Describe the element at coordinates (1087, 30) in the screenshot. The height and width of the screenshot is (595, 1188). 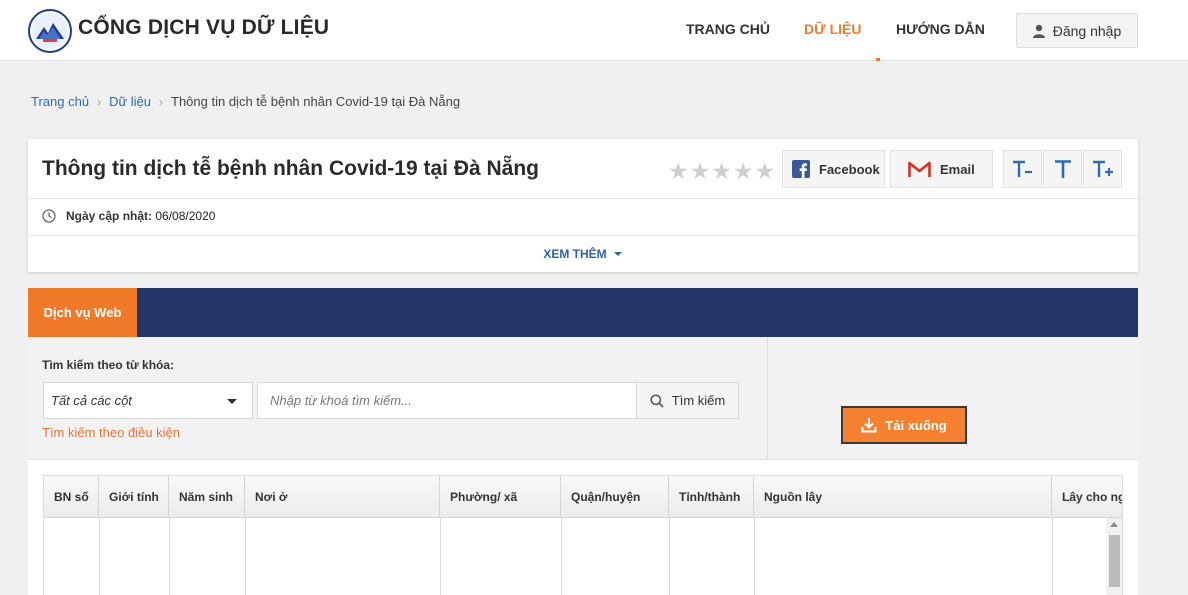
I see `login-label: Đăng nhập` at that location.